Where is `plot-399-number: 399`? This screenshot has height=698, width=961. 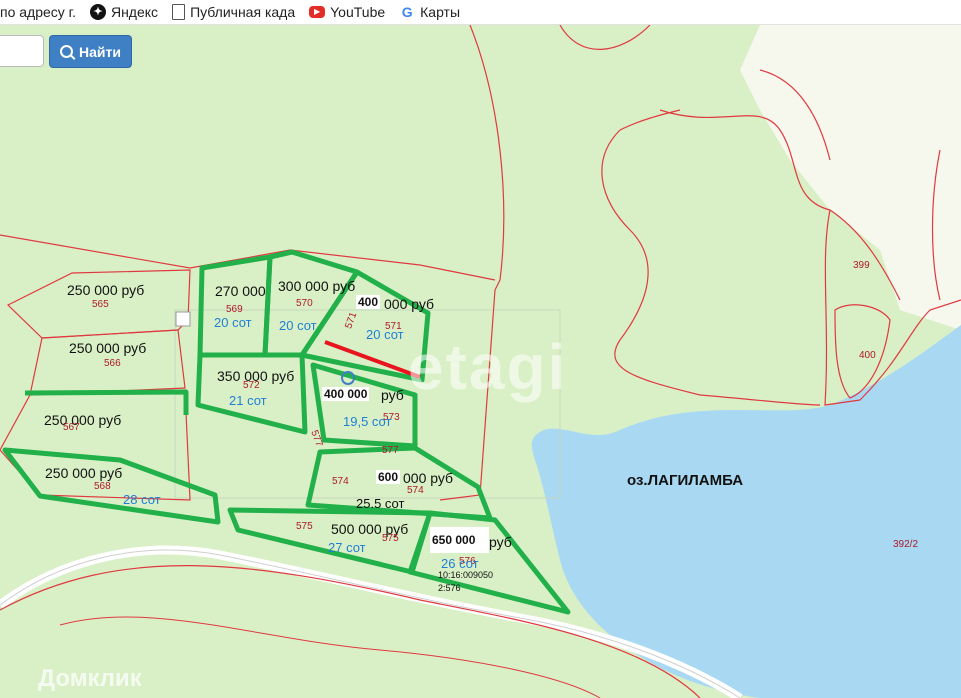 plot-399-number: 399 is located at coordinates (861, 265).